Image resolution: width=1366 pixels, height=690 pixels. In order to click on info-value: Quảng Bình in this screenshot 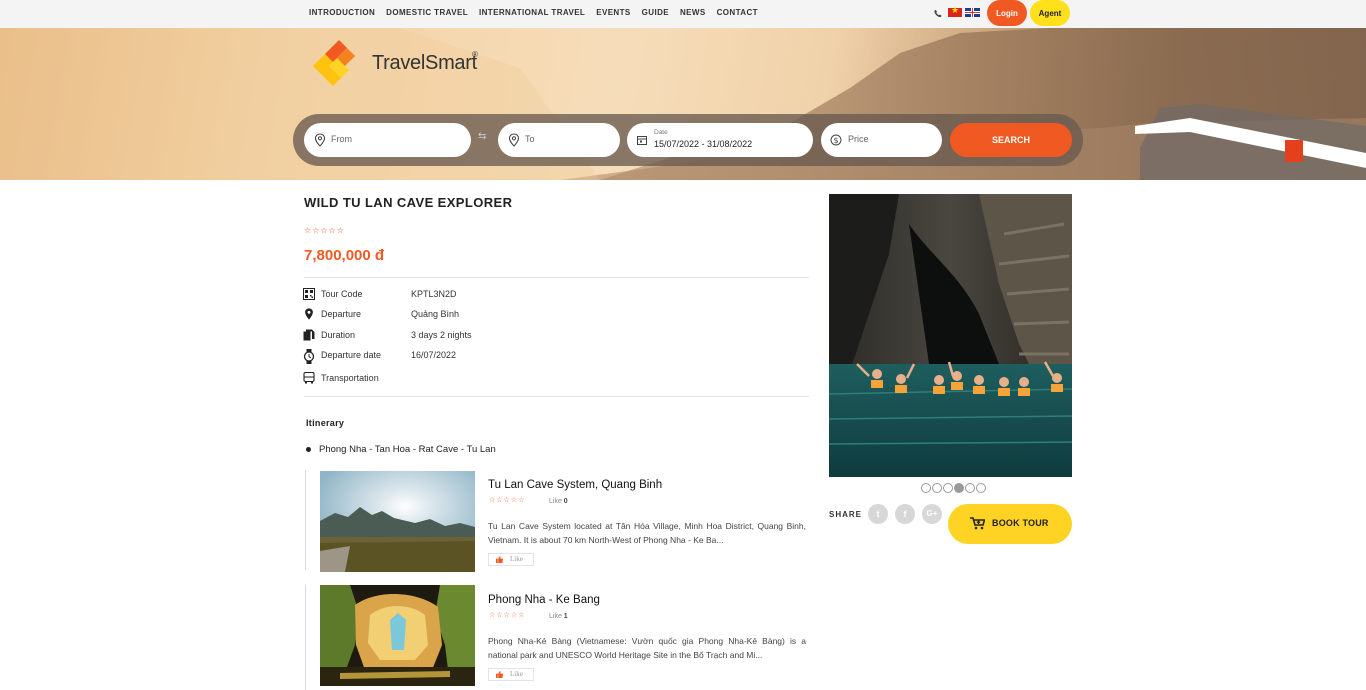, I will do `click(435, 314)`.